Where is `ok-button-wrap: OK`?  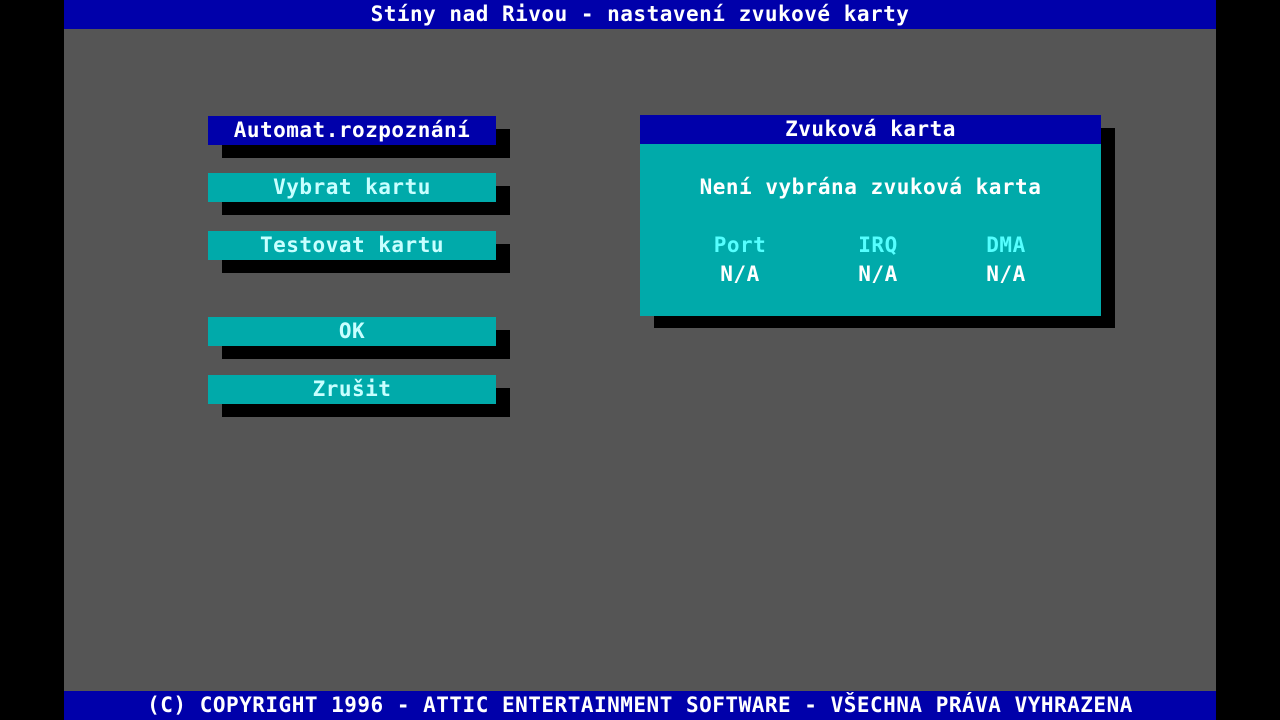 ok-button-wrap: OK is located at coordinates (359, 338).